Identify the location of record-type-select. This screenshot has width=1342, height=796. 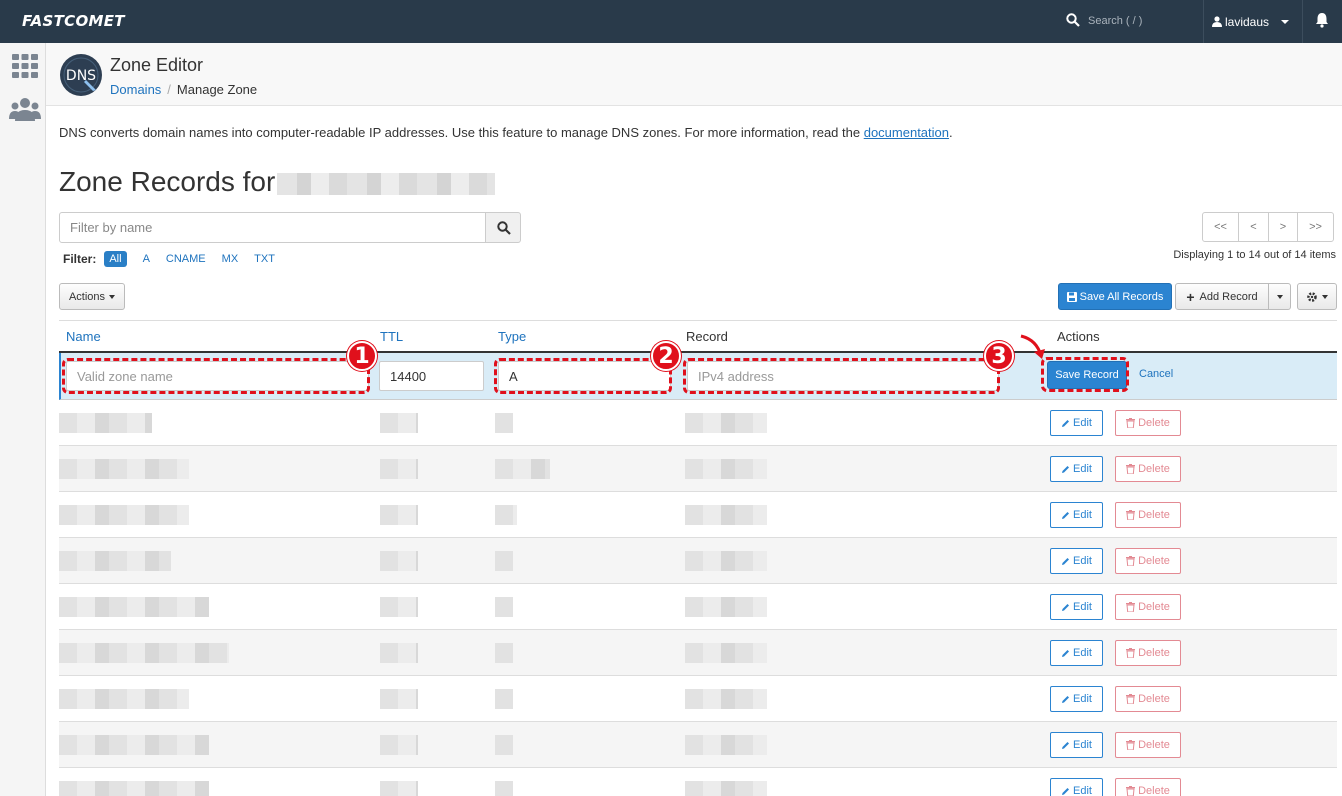
(584, 376).